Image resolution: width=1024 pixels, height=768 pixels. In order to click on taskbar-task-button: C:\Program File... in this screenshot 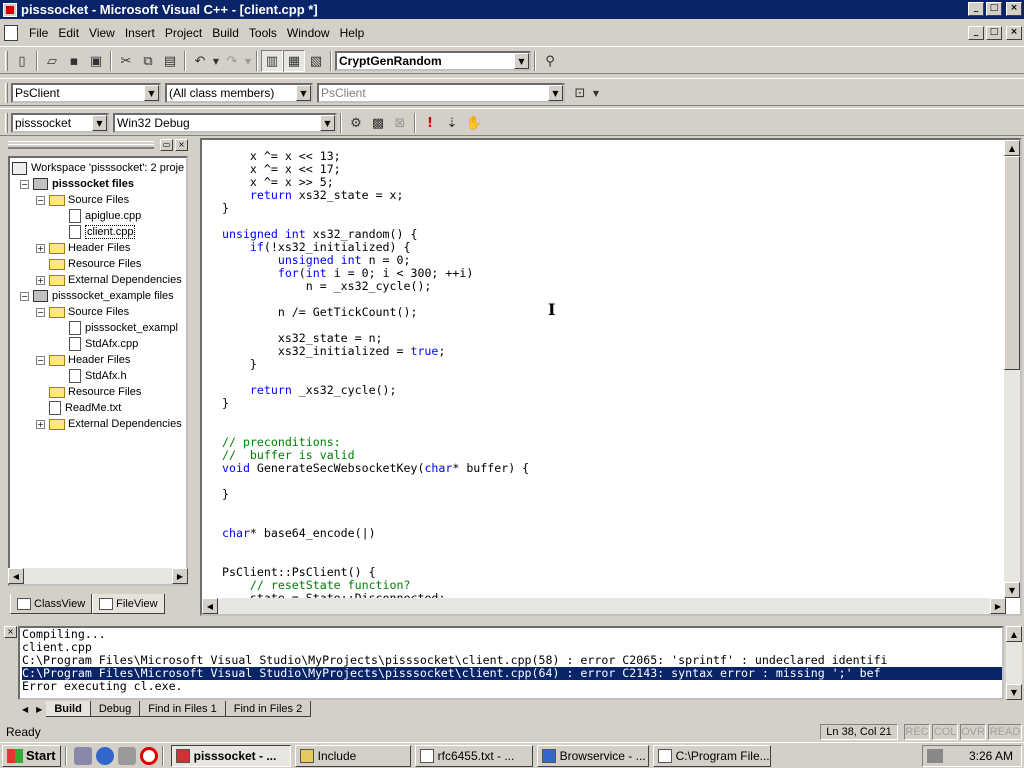, I will do `click(711, 755)`.